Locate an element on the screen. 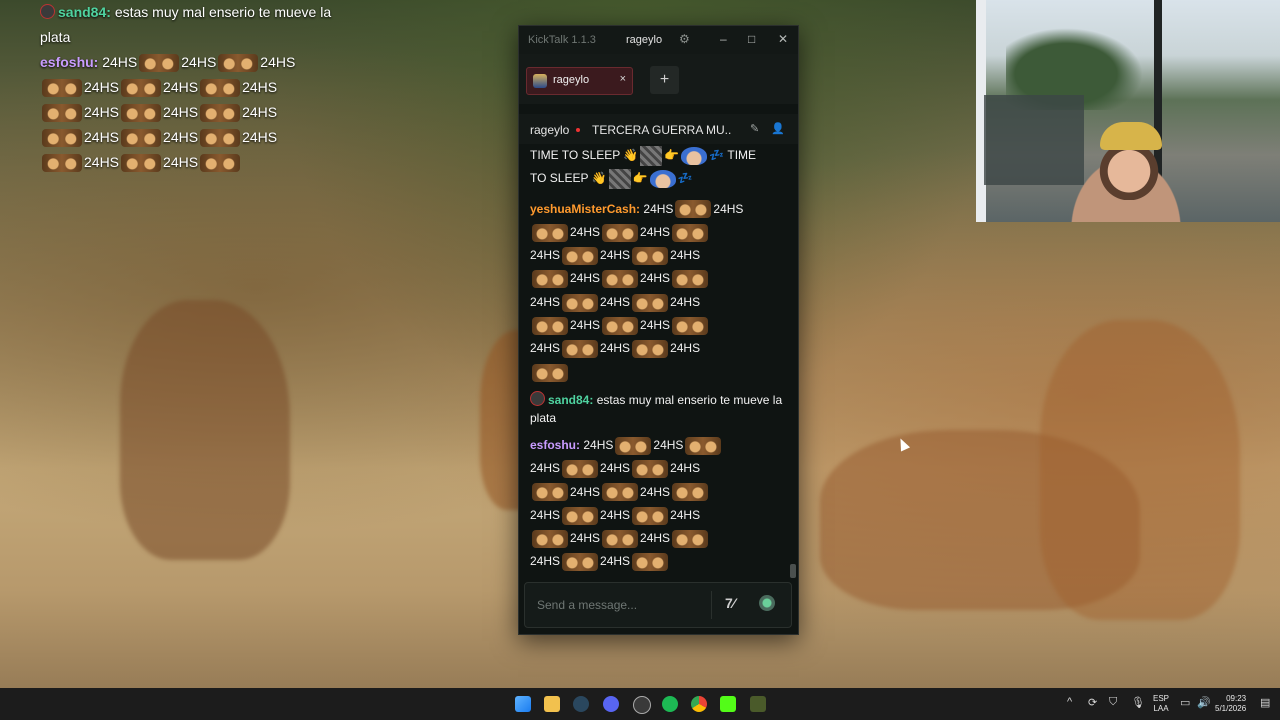  channel-avatar is located at coordinates (540, 81).